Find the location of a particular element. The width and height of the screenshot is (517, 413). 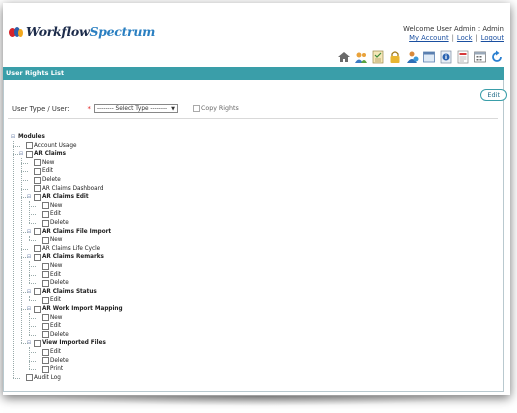

tree-node-group: ⊟ AR Work Import Mapping is located at coordinates (74, 309).